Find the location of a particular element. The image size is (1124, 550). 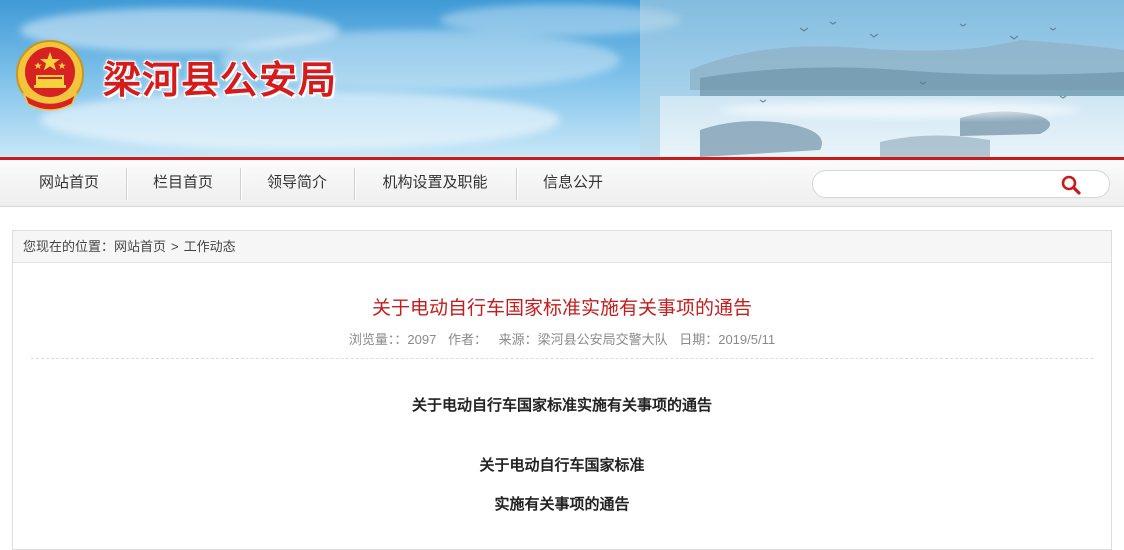

meta-source: 来源：梁河县公安局交警大队 is located at coordinates (583, 339).